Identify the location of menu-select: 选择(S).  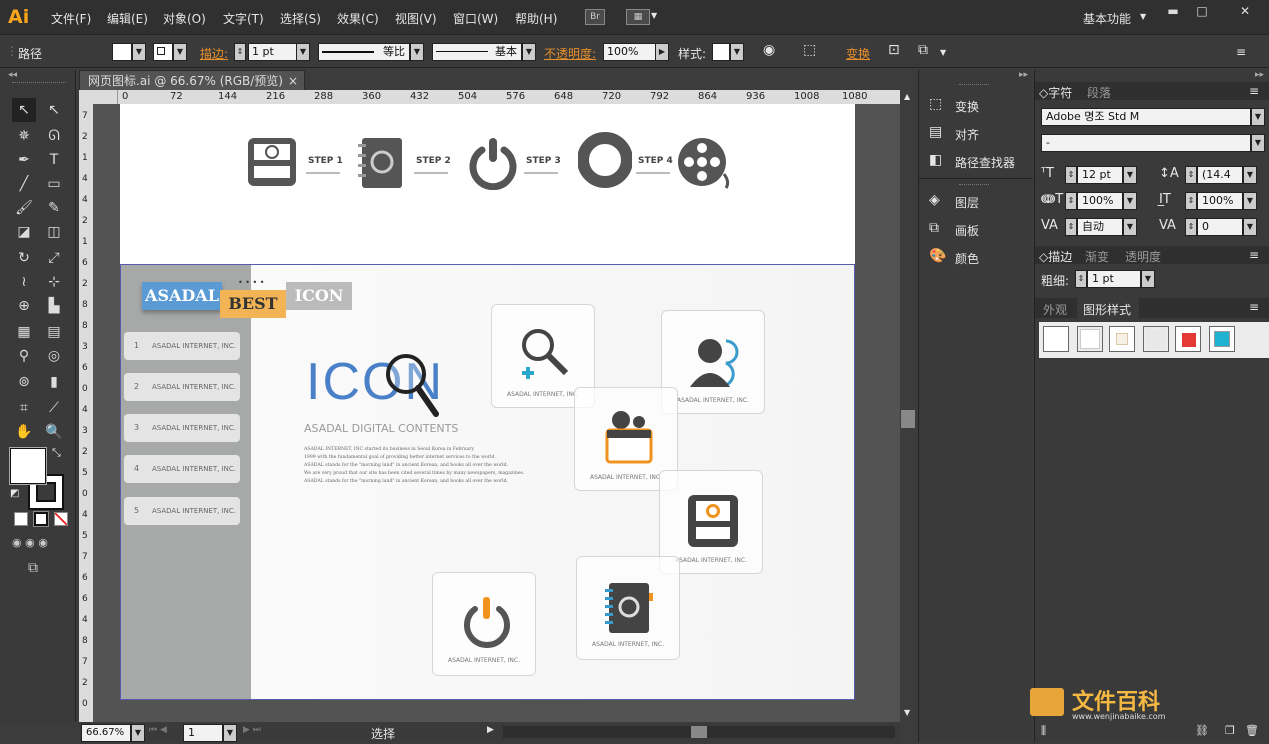
(300, 18).